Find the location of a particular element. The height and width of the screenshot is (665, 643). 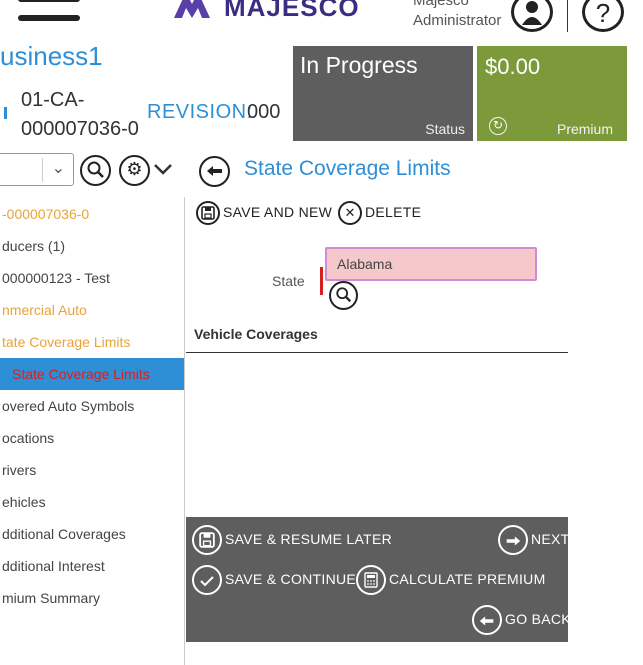

status-label: Status is located at coordinates (445, 129).